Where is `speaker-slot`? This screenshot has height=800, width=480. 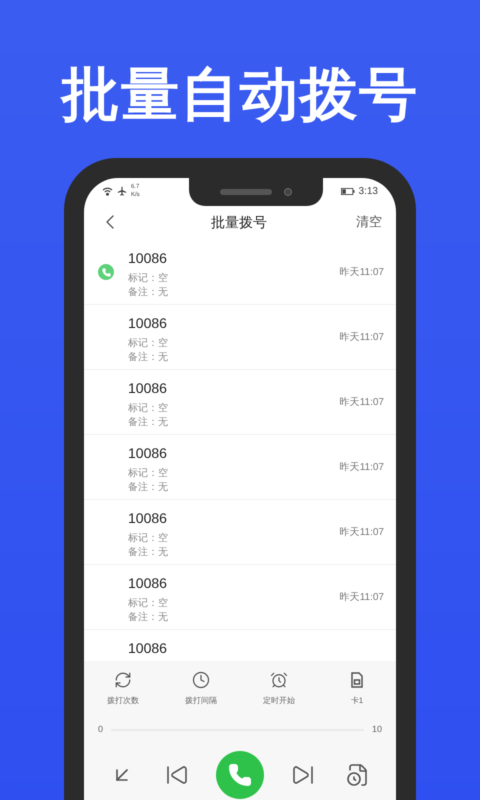 speaker-slot is located at coordinates (246, 192).